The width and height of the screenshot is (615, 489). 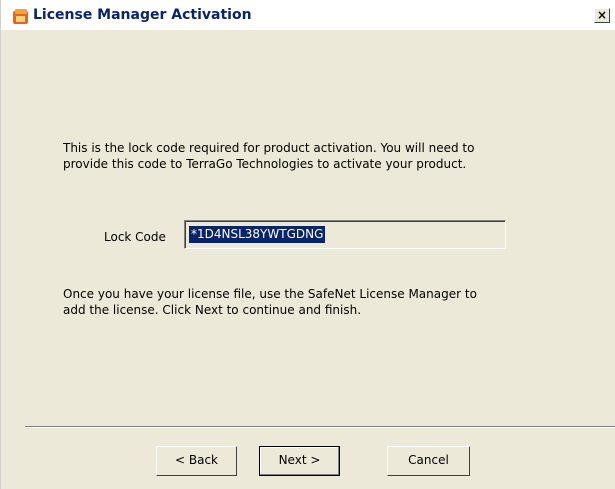 What do you see at coordinates (602, 15) in the screenshot?
I see `close-button: ×` at bounding box center [602, 15].